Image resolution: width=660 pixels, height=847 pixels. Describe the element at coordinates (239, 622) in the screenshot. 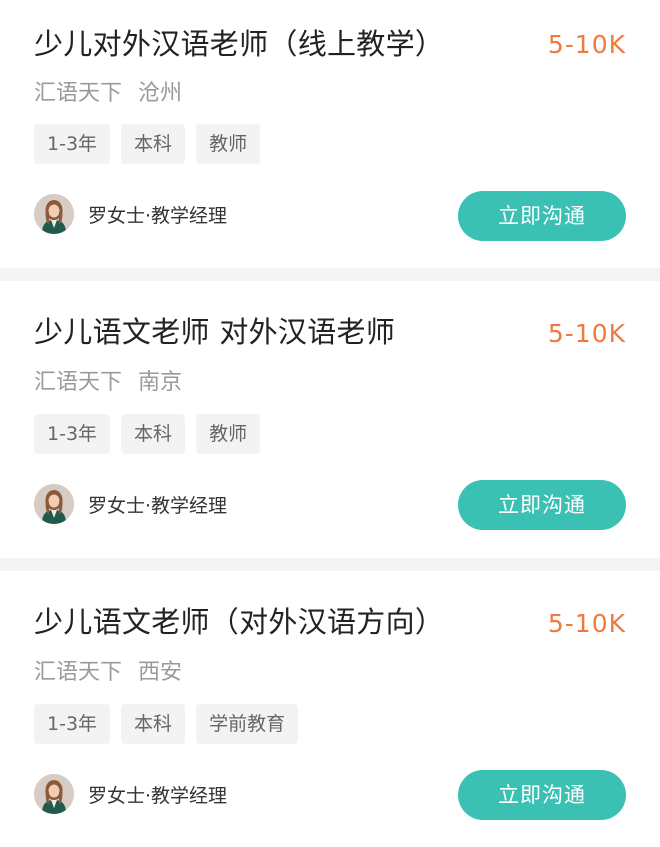

I see `job-title: 少儿语文老师（对外汉语方向）` at that location.